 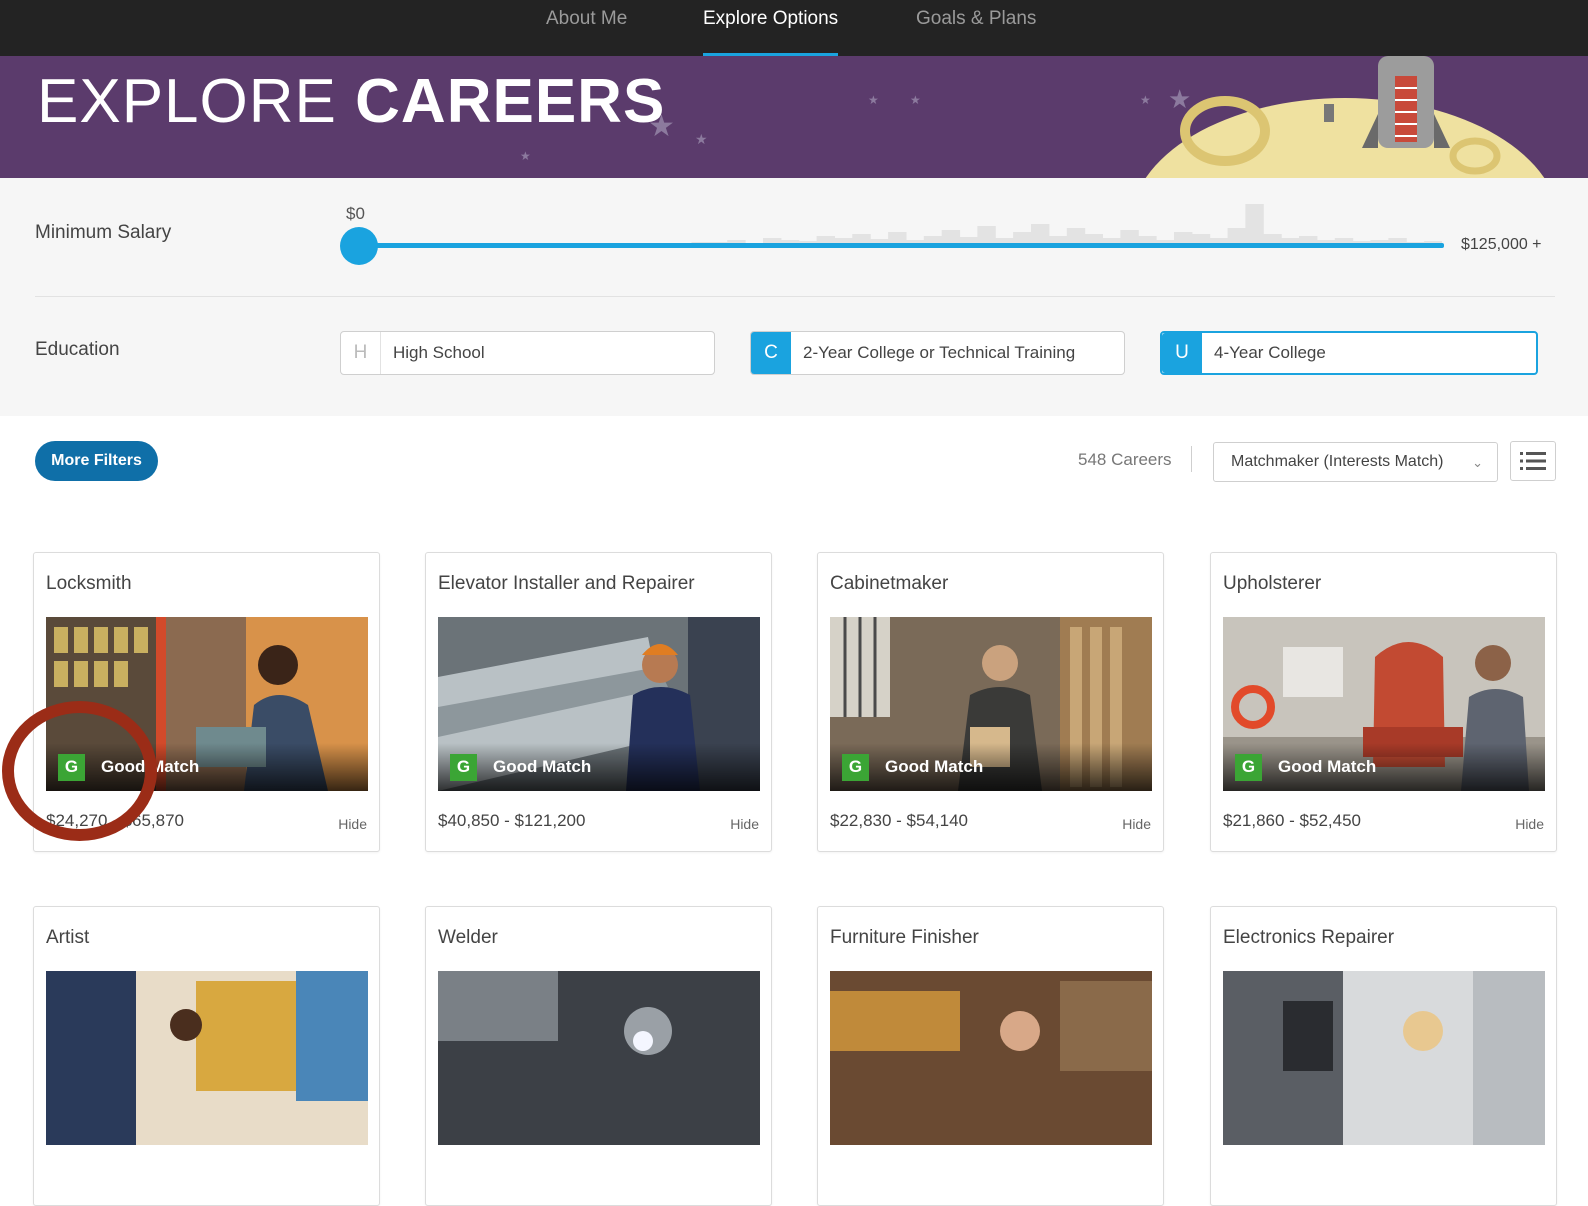 What do you see at coordinates (77, 349) in the screenshot?
I see `education-label: Education` at bounding box center [77, 349].